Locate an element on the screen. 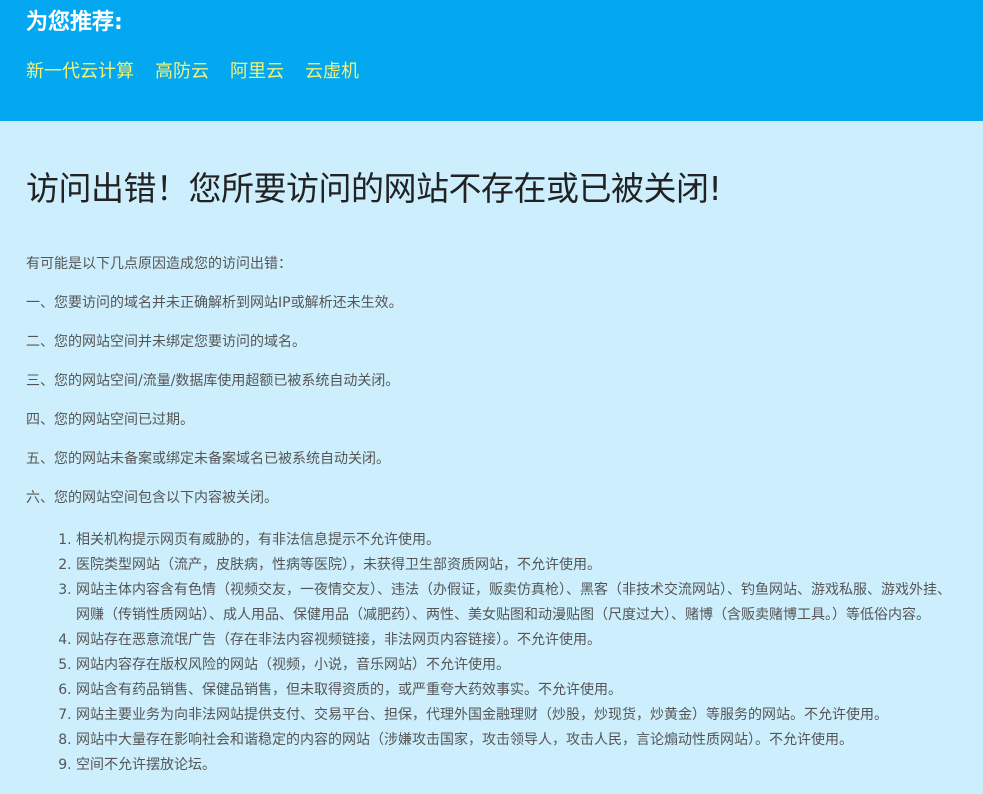  prohibited-item: 空间不允许摆放论坛。 is located at coordinates (516, 765).